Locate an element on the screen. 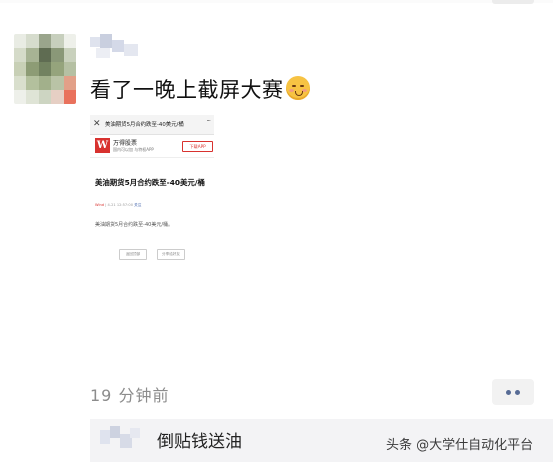 This screenshot has height=462, width=553. screenshot-right-button: 分享给好友 is located at coordinates (171, 254).